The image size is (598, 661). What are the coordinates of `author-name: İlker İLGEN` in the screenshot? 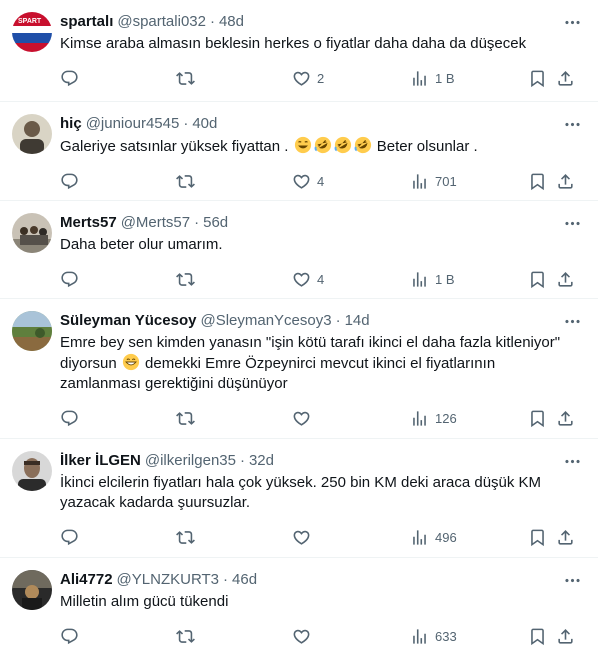 It's located at (100, 461).